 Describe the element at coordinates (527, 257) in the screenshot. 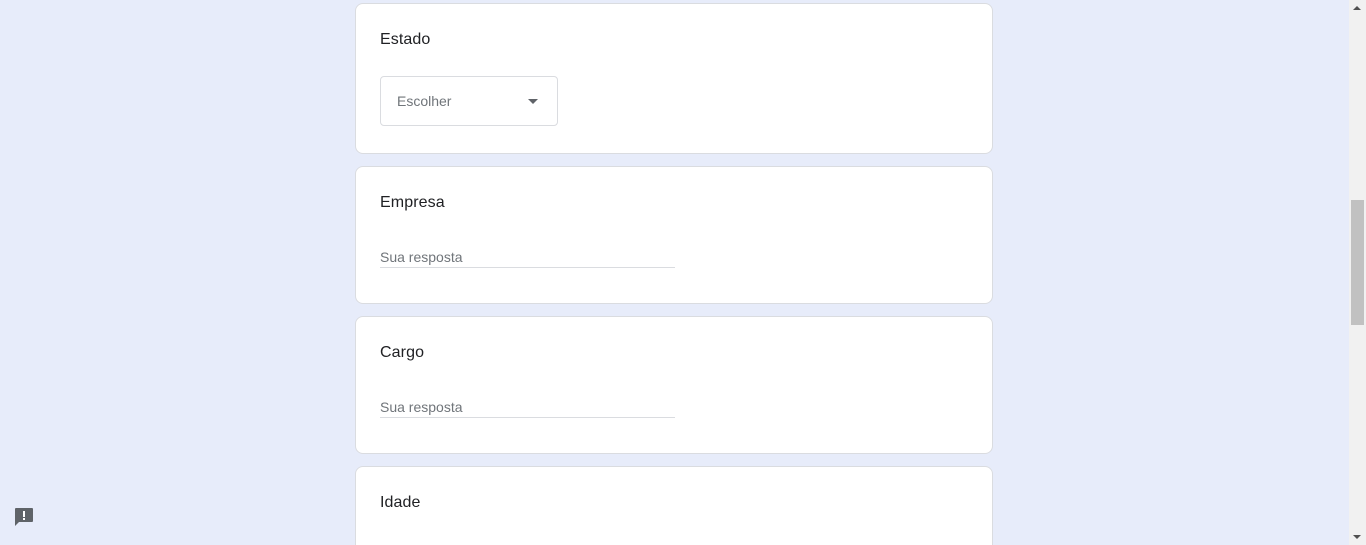

I see `empresa-input` at that location.